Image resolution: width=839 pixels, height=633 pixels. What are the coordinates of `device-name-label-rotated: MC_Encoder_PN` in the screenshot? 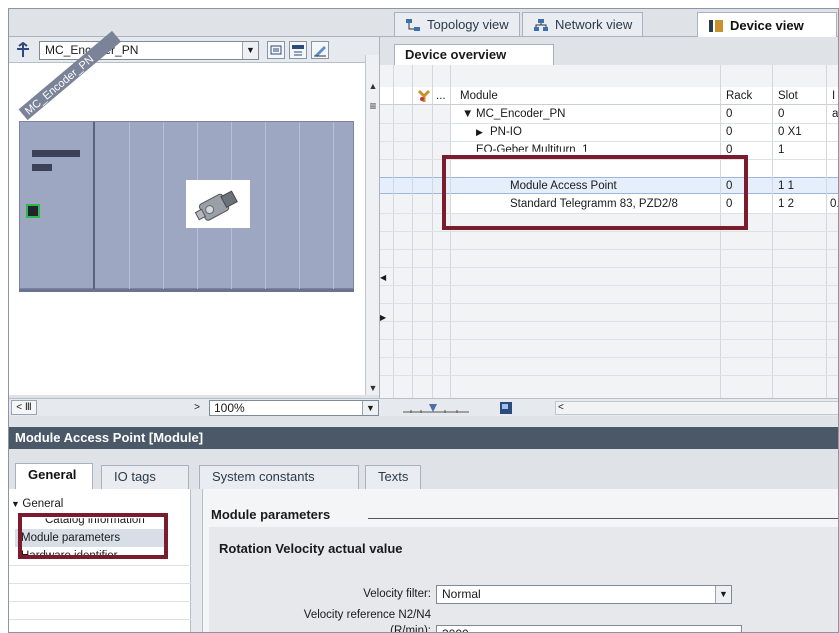 It's located at (78, 75).